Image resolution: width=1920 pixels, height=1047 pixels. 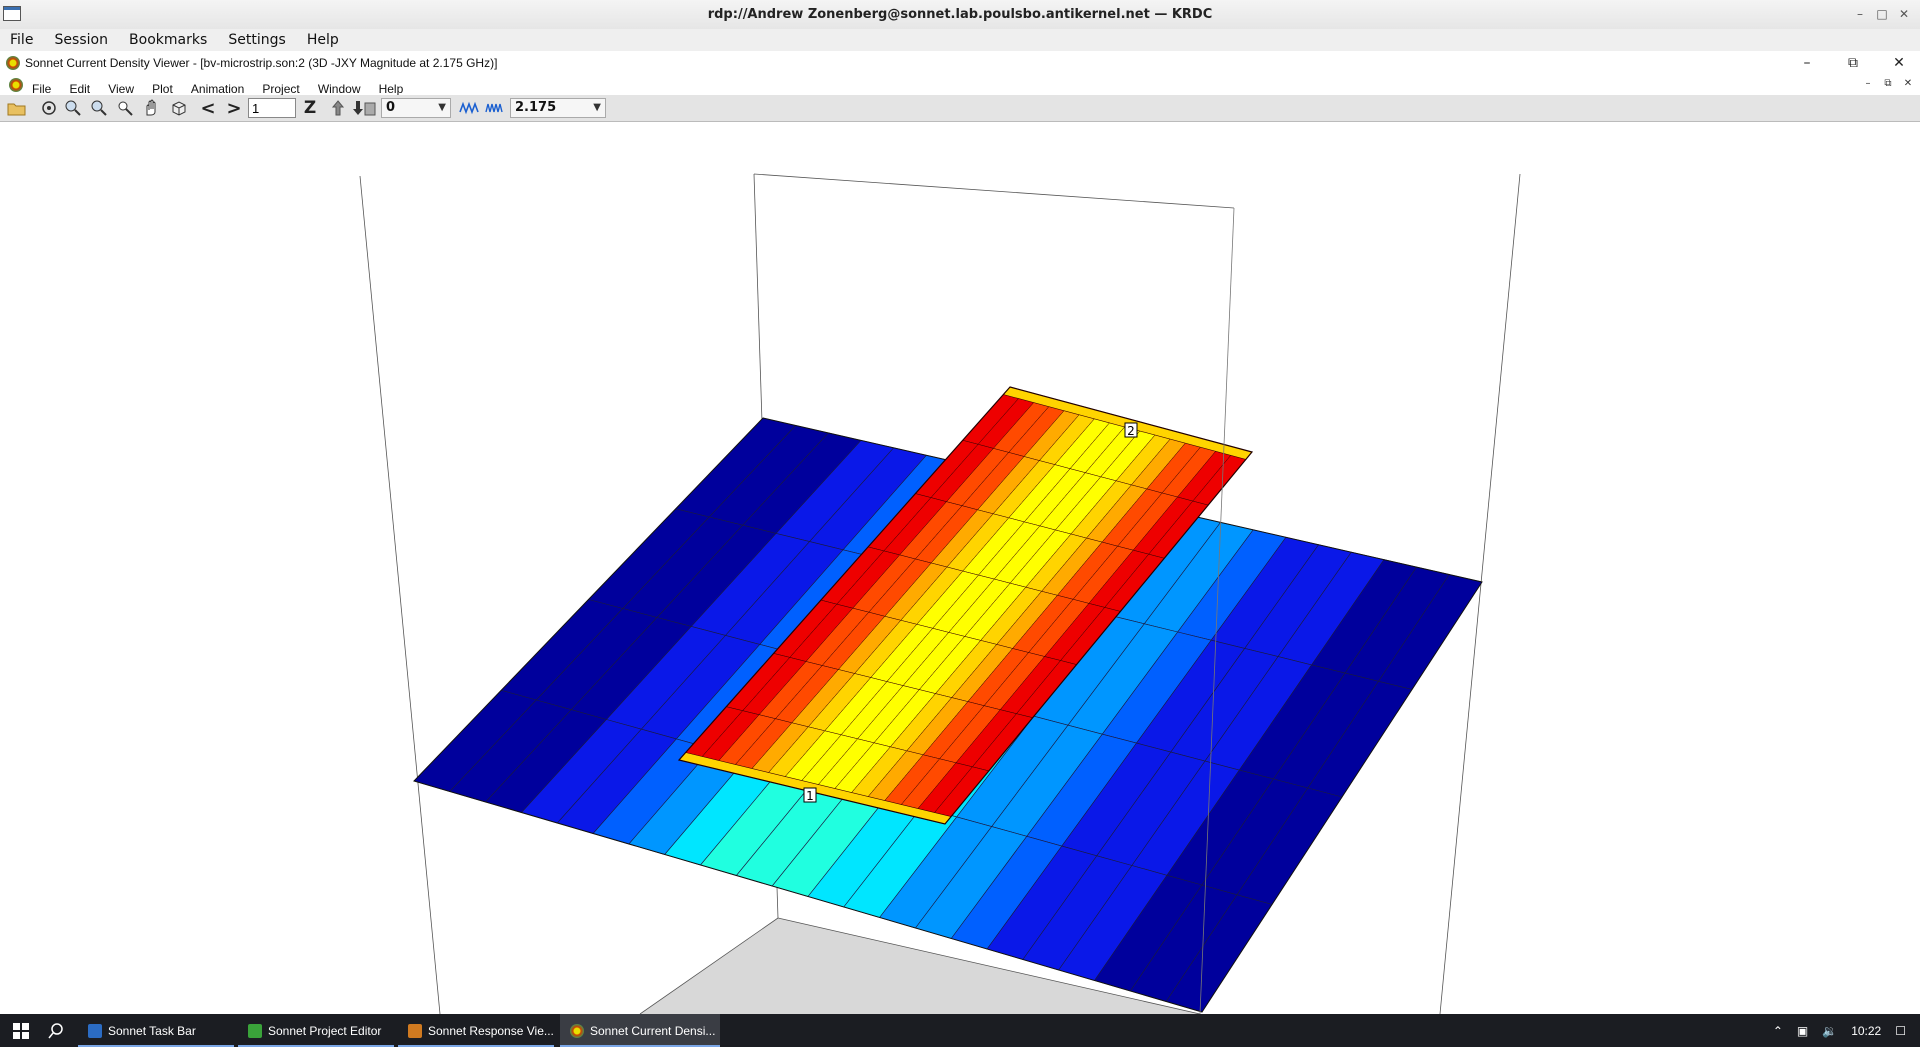 I want to click on level-input: 1, so click(x=272, y=108).